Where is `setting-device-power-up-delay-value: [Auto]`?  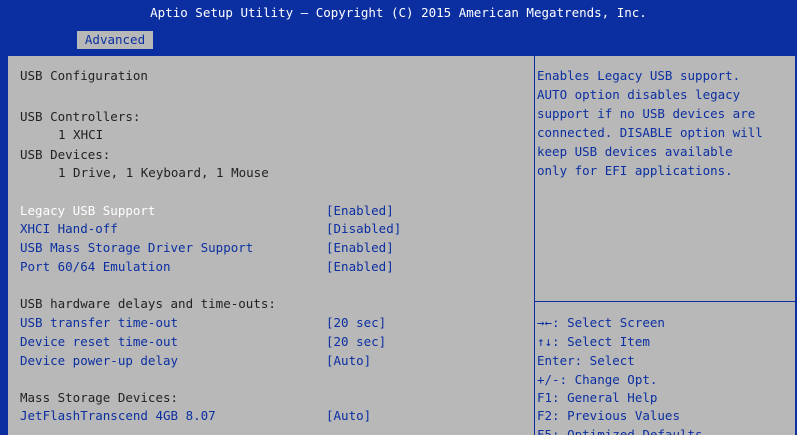
setting-device-power-up-delay-value: [Auto] is located at coordinates (348, 361).